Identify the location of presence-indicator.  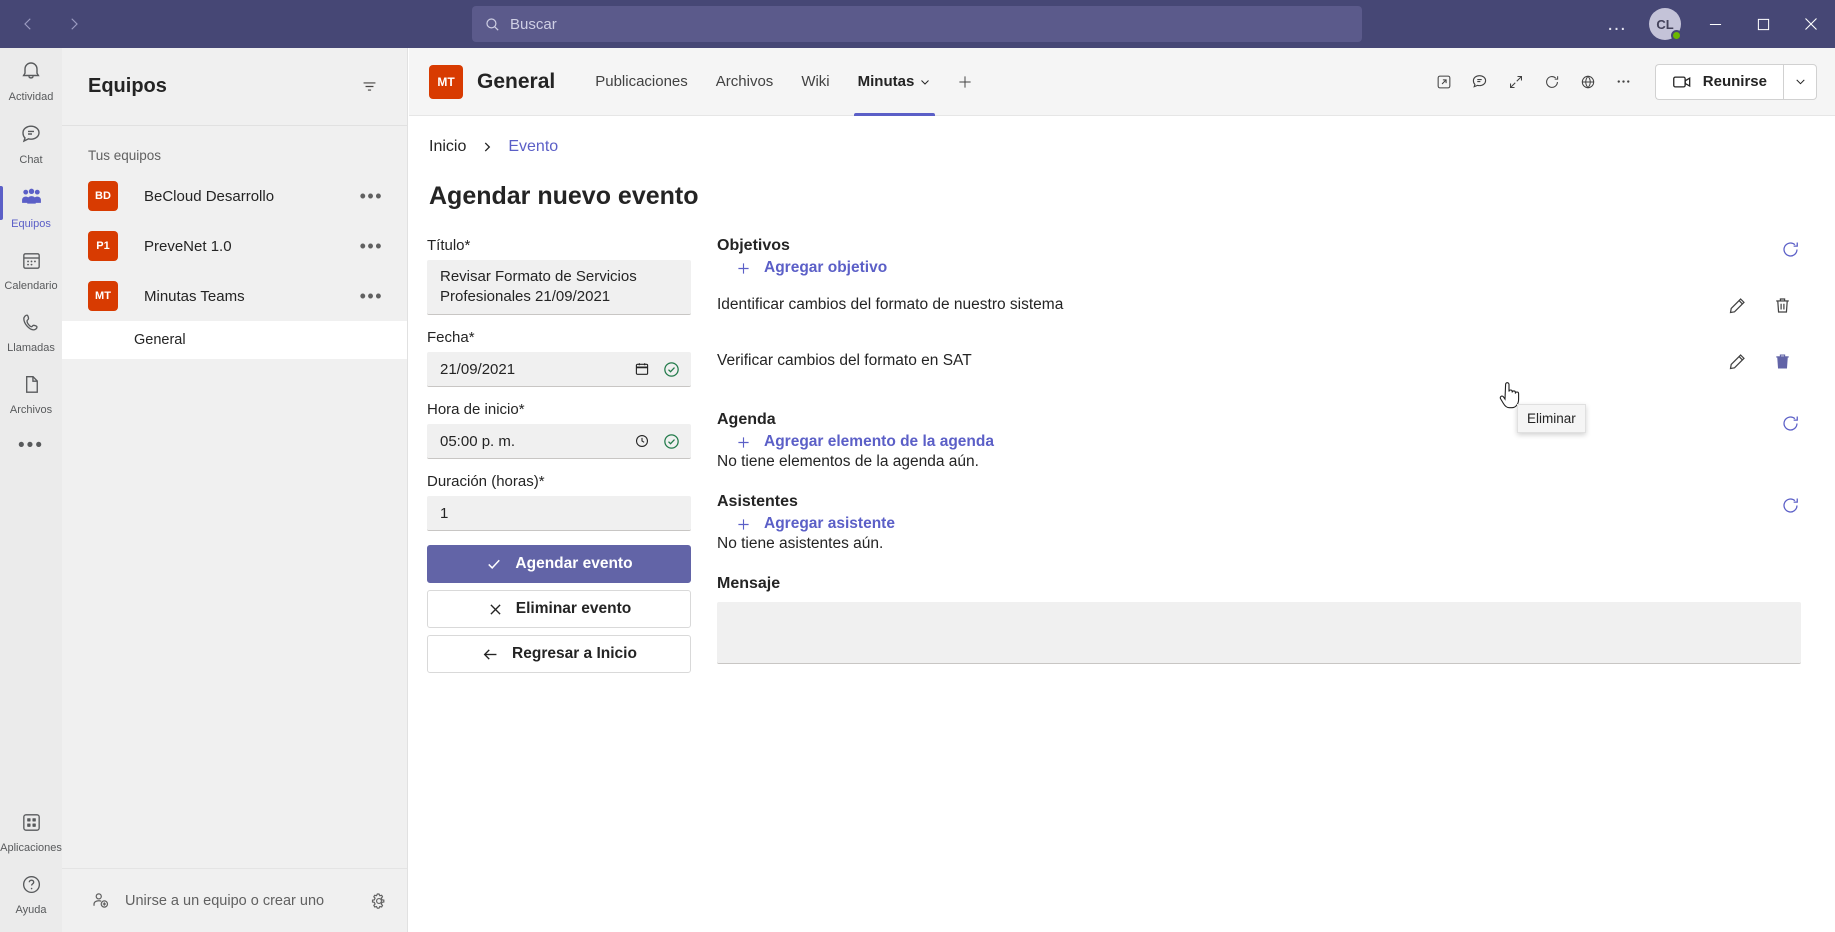
(1676, 35).